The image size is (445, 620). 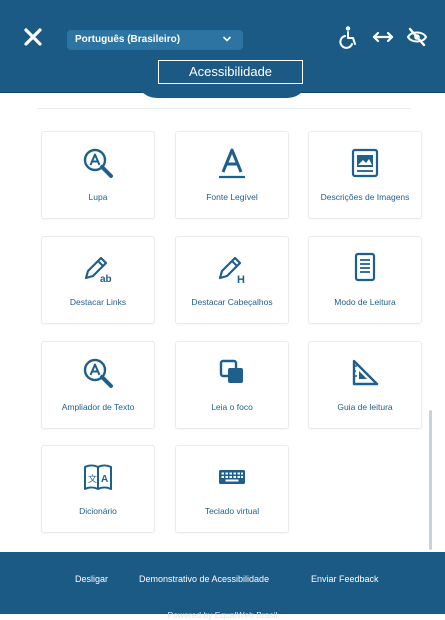 What do you see at coordinates (365, 407) in the screenshot?
I see `tool-label: Guia de leitura` at bounding box center [365, 407].